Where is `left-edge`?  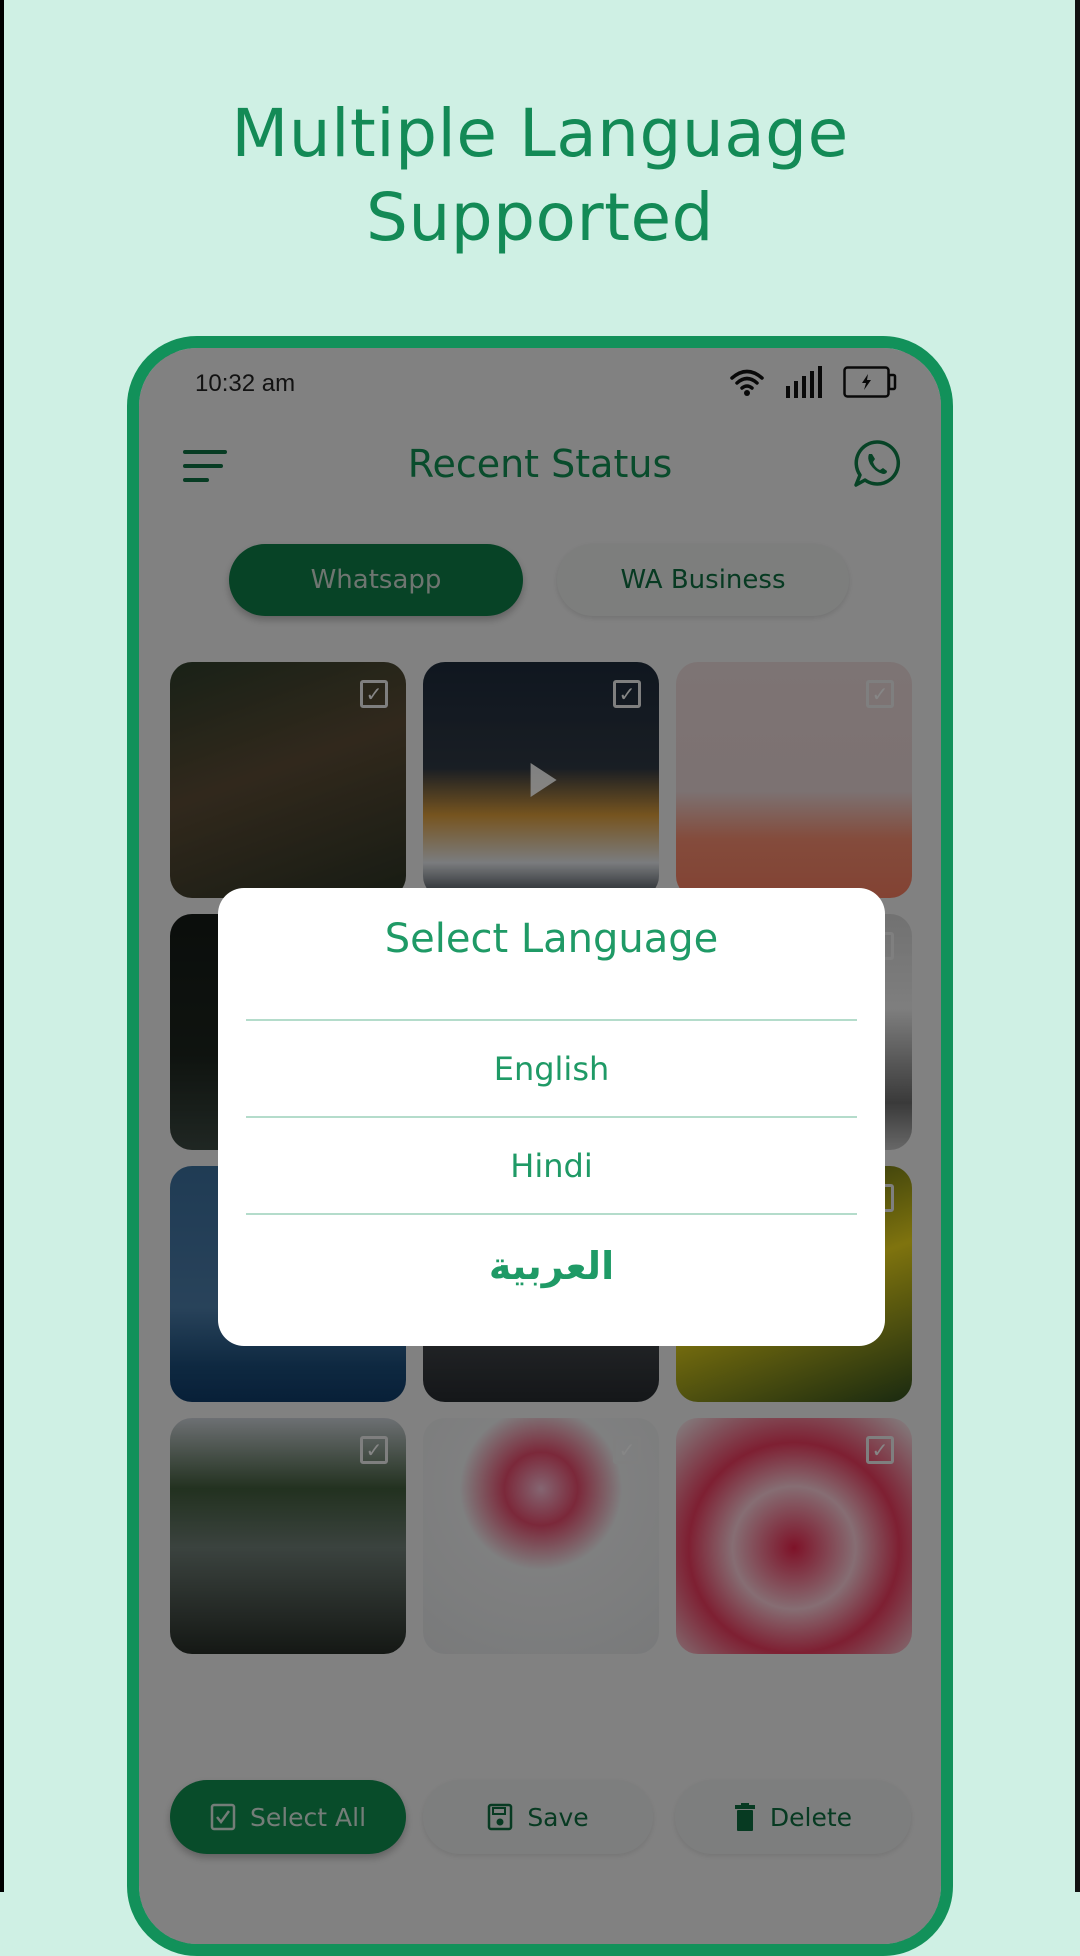 left-edge is located at coordinates (2, 946).